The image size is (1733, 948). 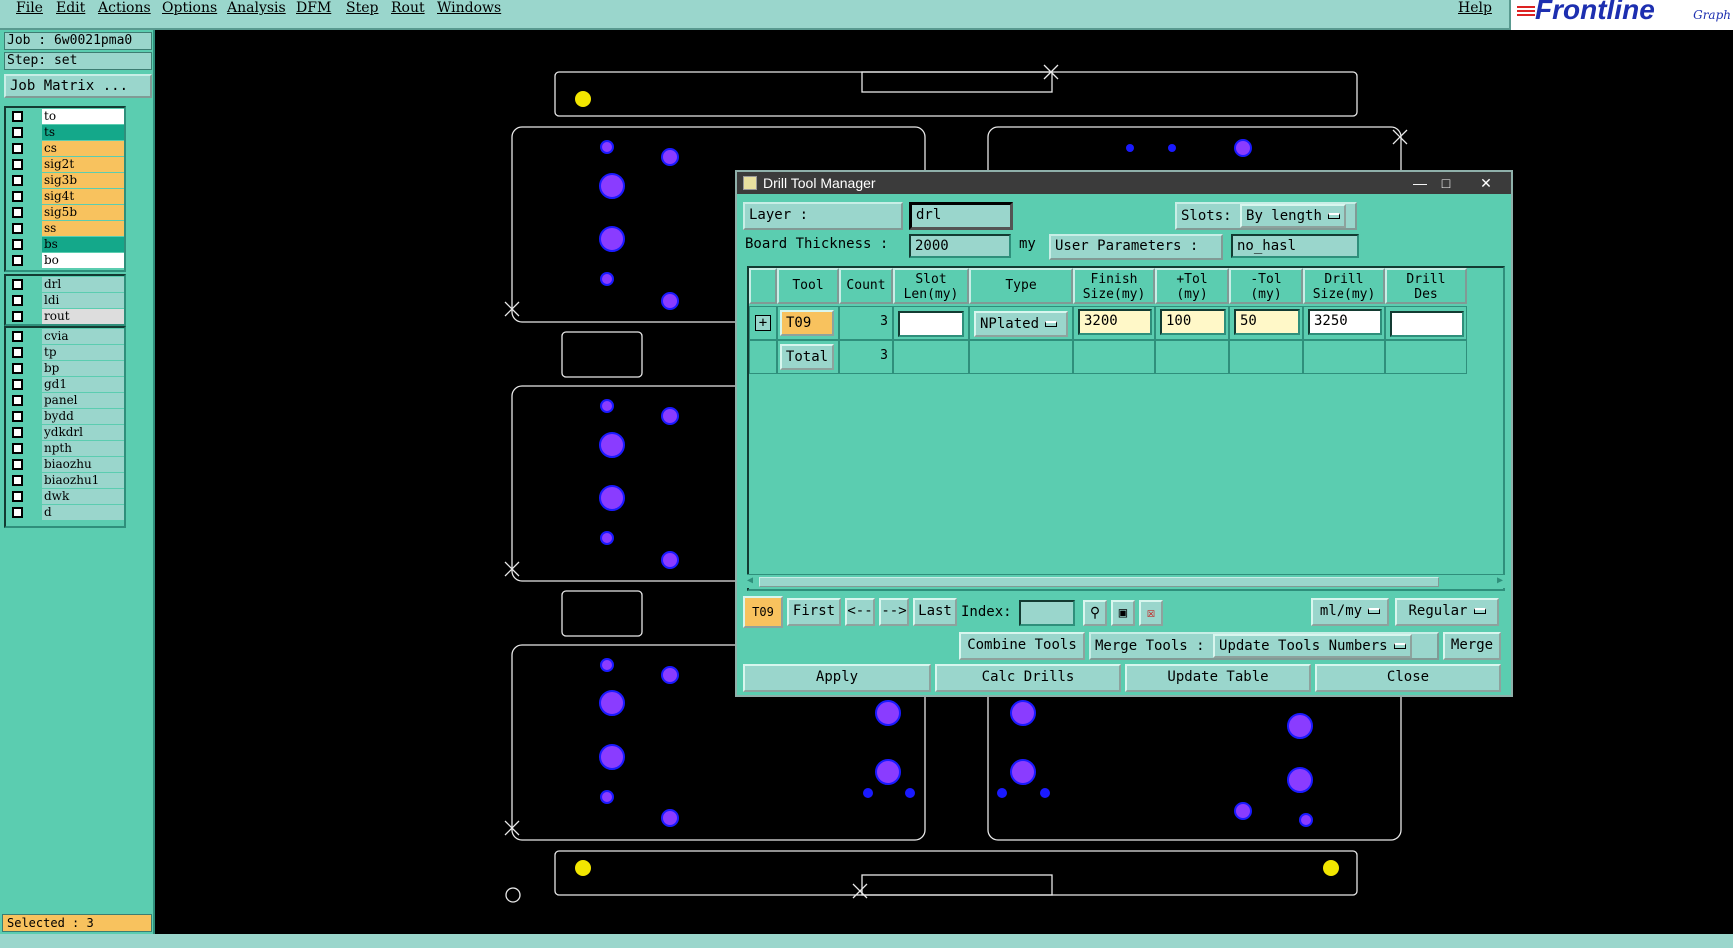 I want to click on layer-row: bp, so click(x=65, y=368).